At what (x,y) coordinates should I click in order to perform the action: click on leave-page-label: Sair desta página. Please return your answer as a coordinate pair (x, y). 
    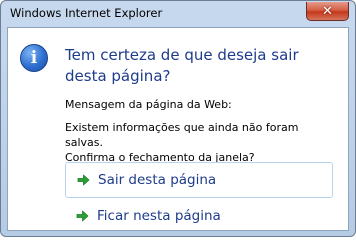
    Looking at the image, I should click on (157, 180).